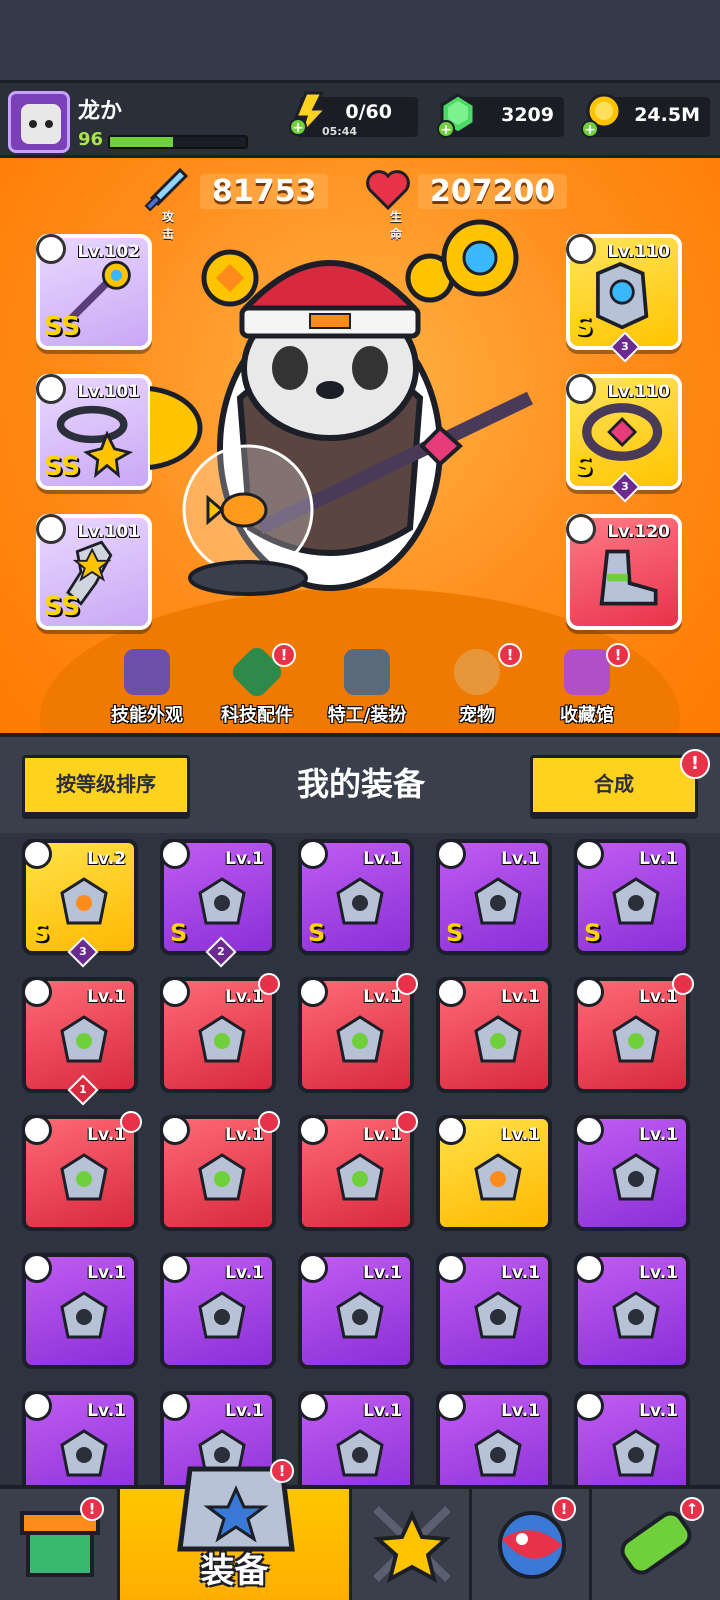 The width and height of the screenshot is (720, 1600). Describe the element at coordinates (100, 111) in the screenshot. I see `player-name: 龙か` at that location.